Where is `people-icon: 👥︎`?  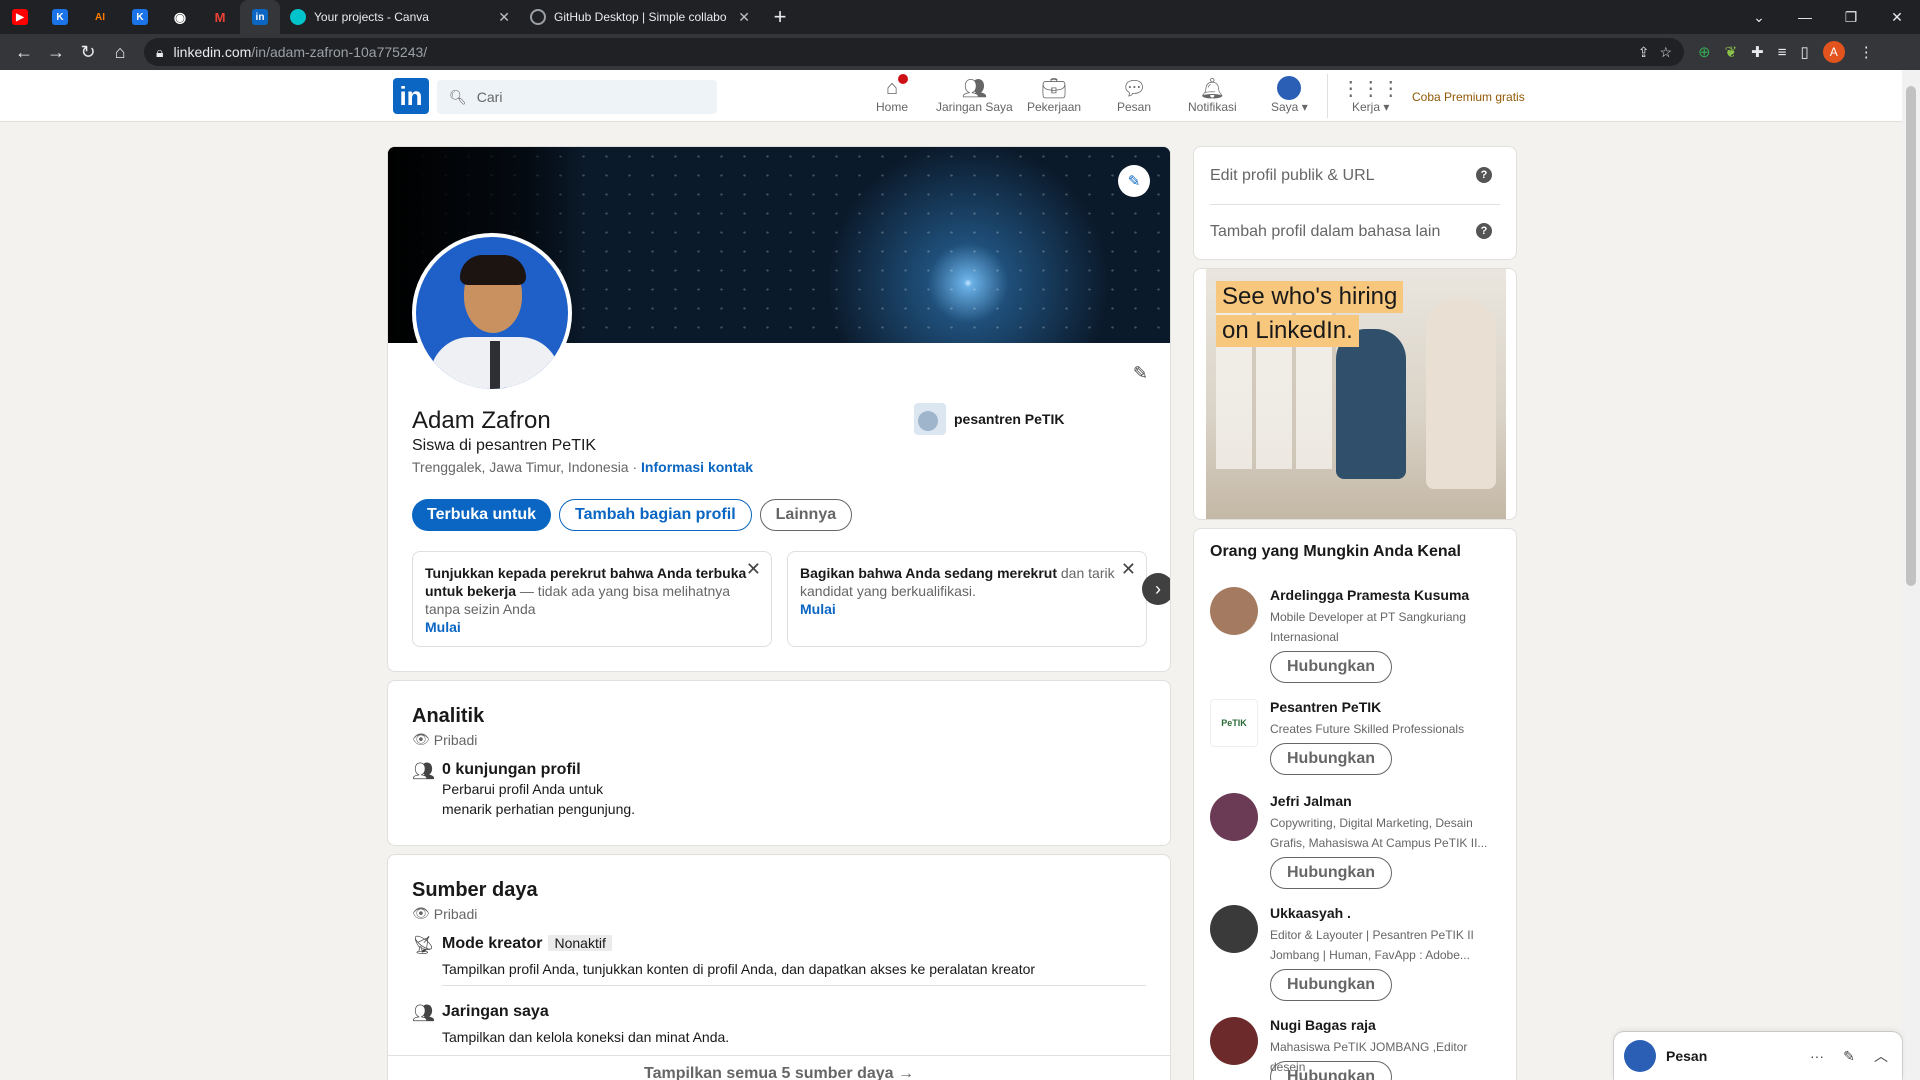 people-icon: 👥︎ is located at coordinates (423, 771).